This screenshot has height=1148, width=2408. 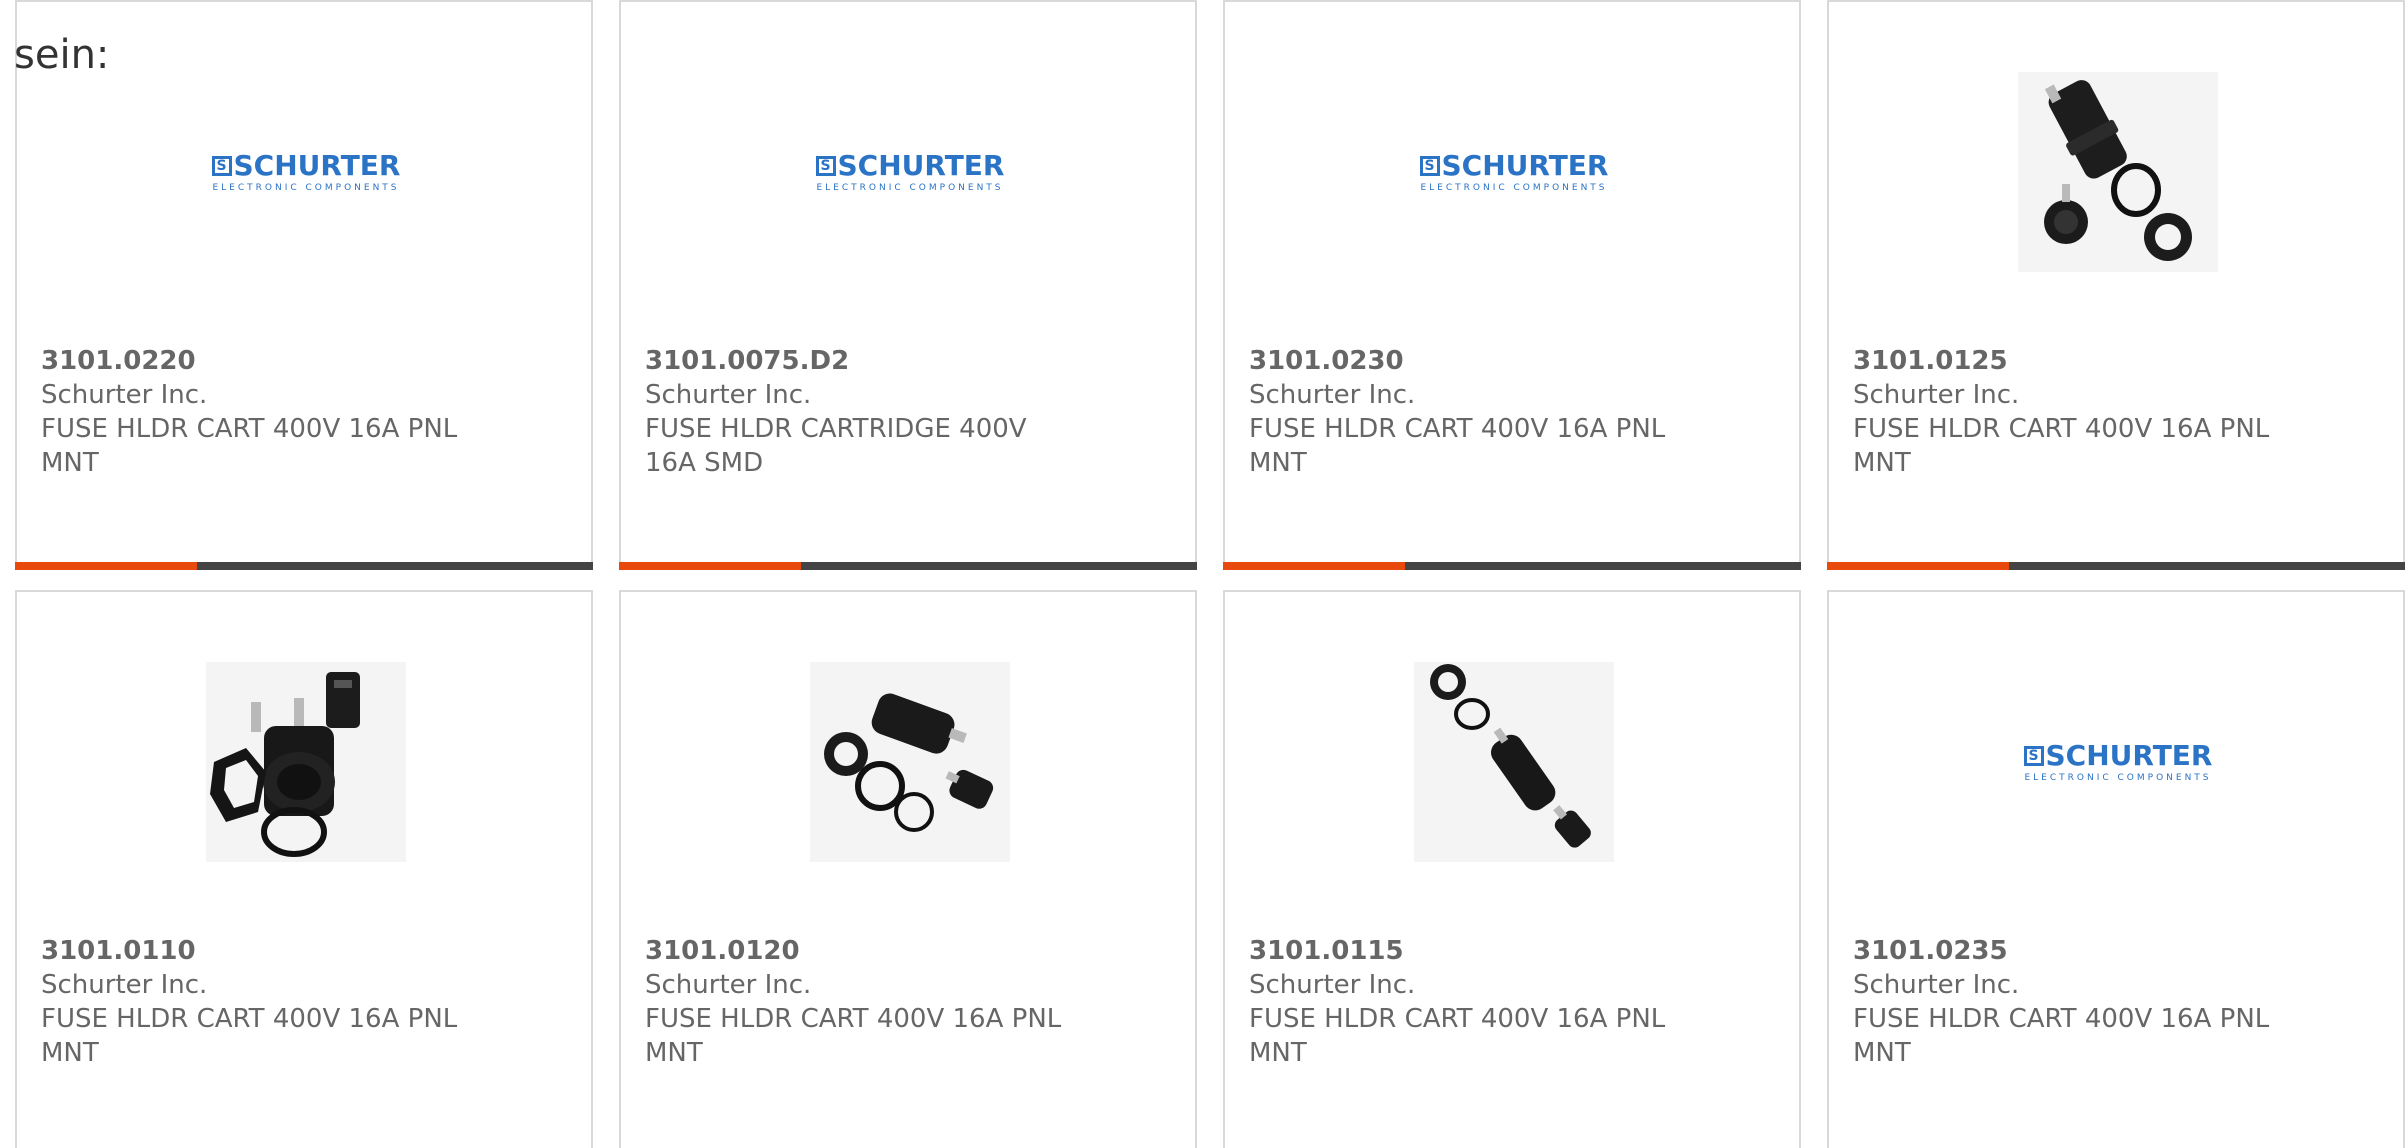 What do you see at coordinates (261, 951) in the screenshot?
I see `part-number-link: 3101.0110` at bounding box center [261, 951].